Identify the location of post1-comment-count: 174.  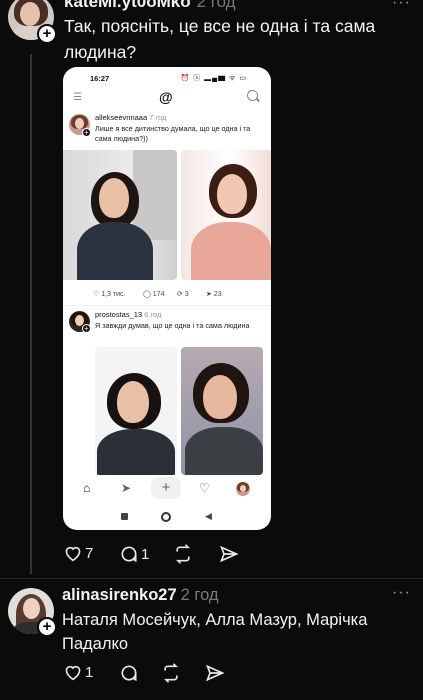
(158, 294).